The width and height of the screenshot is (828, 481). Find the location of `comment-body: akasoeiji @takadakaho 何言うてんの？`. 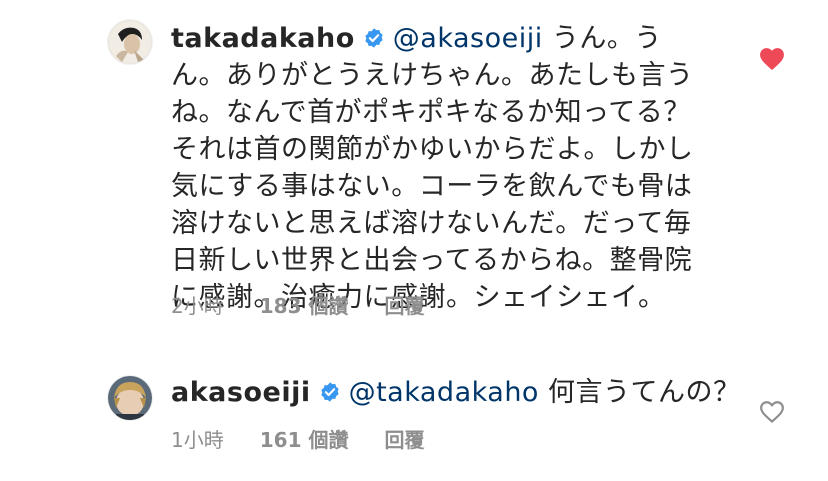

comment-body: akasoeiji @takadakaho 何言うてんの？ is located at coordinates (461, 392).